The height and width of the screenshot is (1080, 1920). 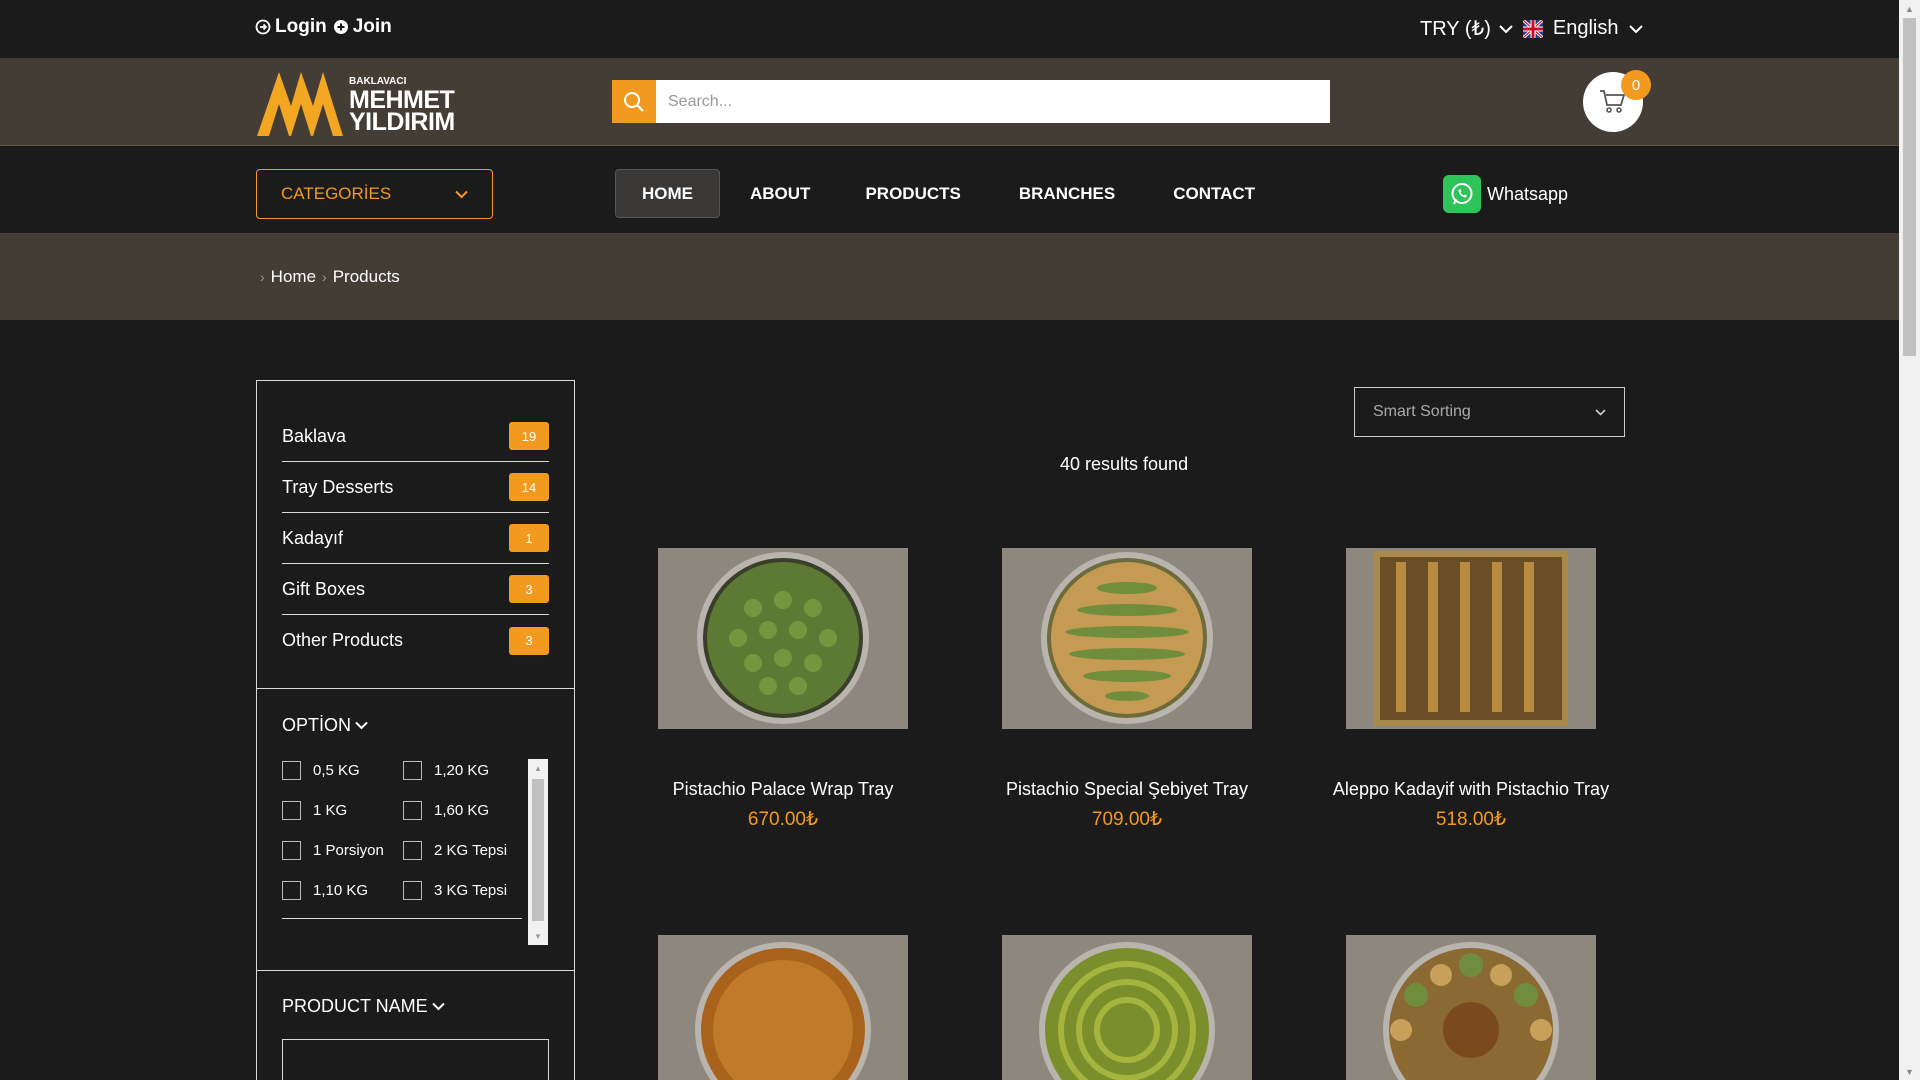 I want to click on product-price: 518.00₺, so click(x=1471, y=819).